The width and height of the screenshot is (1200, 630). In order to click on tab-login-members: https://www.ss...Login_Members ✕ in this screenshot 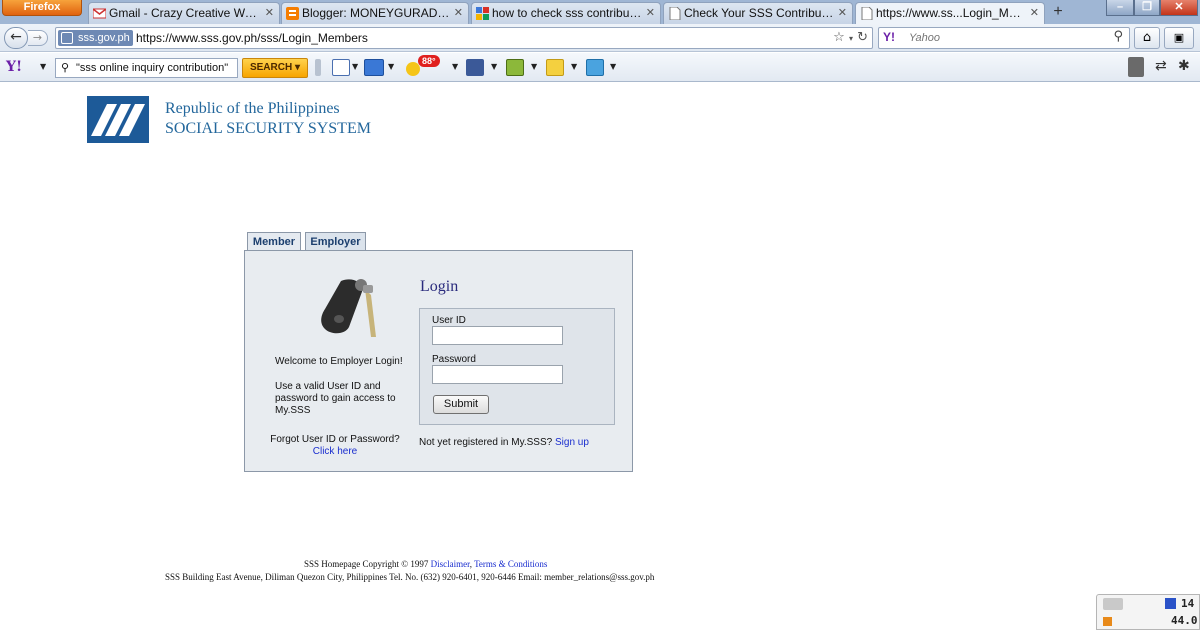, I will do `click(950, 13)`.